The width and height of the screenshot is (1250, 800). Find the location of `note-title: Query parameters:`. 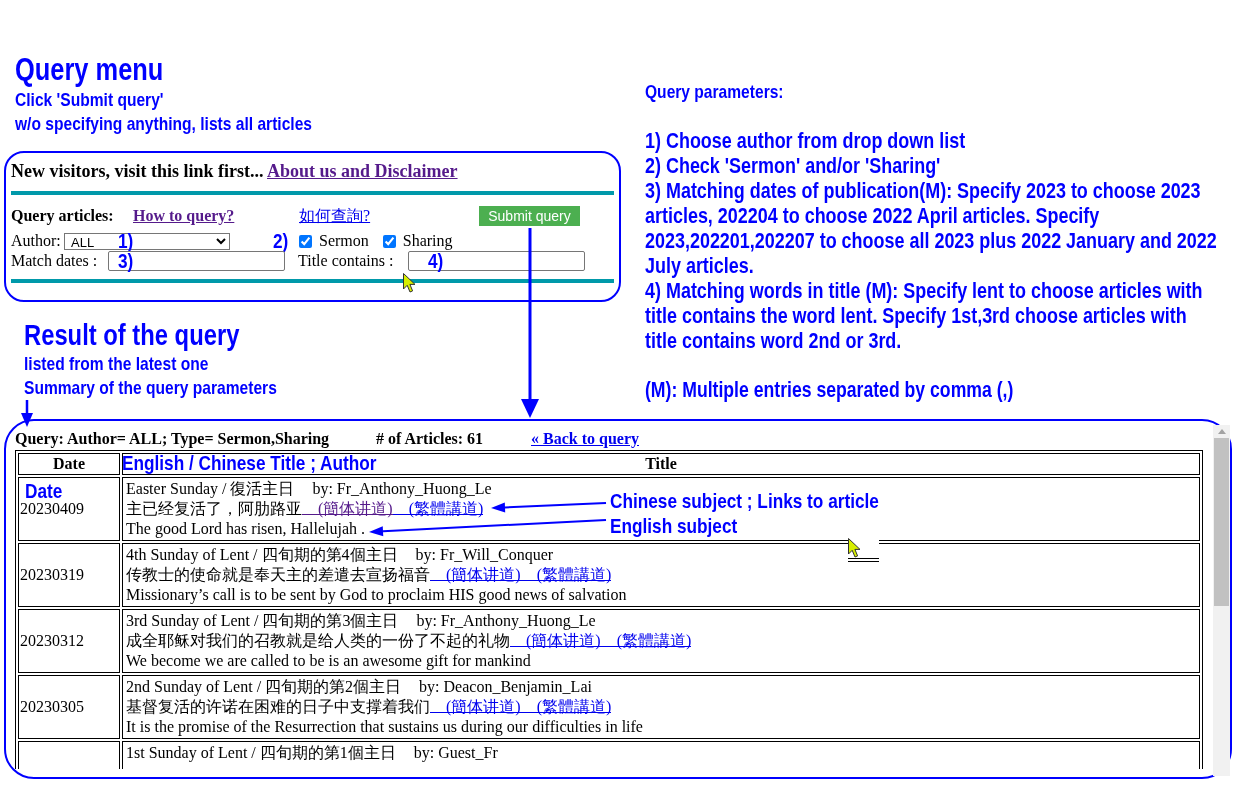

note-title: Query parameters: is located at coordinates (714, 92).